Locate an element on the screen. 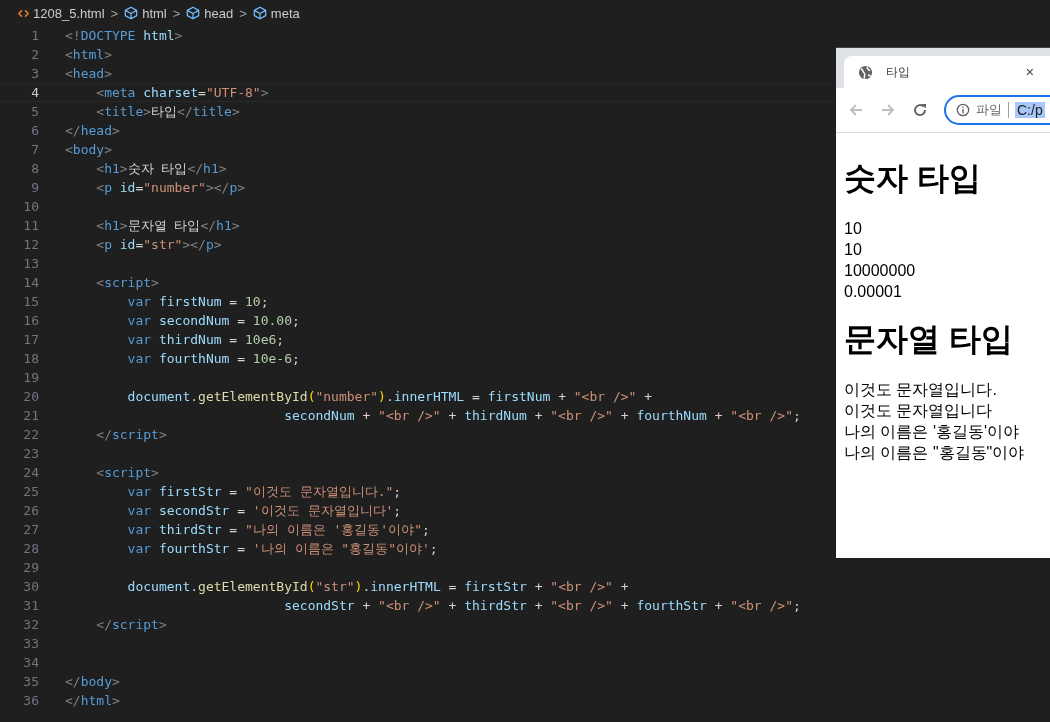 The image size is (1050, 722). bracket: ( is located at coordinates (311, 586).